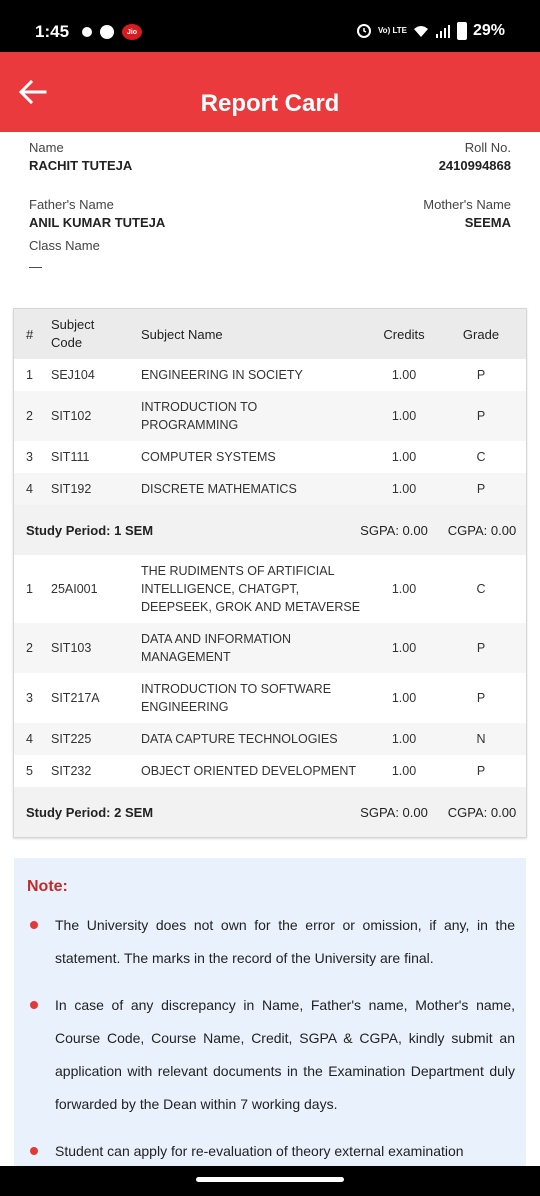 Image resolution: width=540 pixels, height=1196 pixels. Describe the element at coordinates (71, 739) in the screenshot. I see `subject-code: SIT225` at that location.